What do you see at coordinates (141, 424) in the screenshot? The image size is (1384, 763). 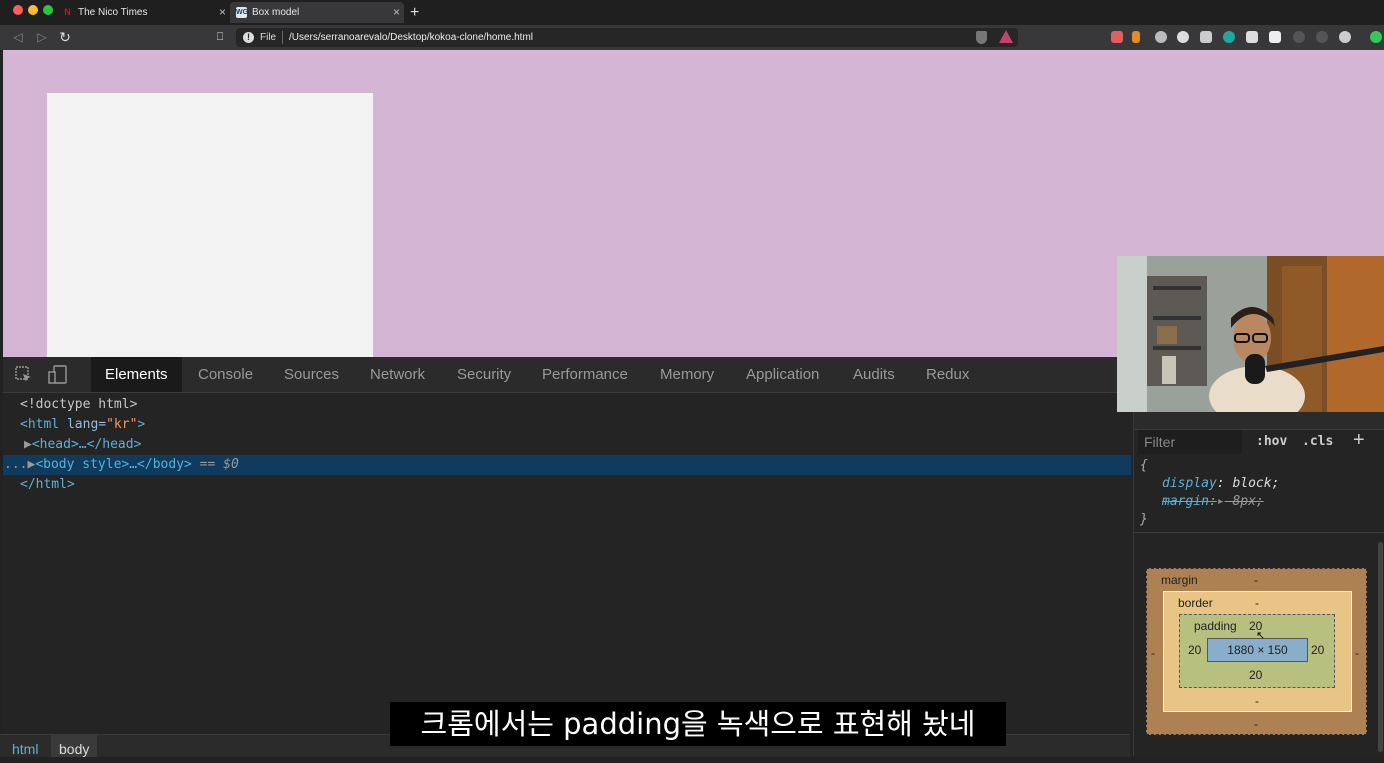 I see `html-open-end: >` at bounding box center [141, 424].